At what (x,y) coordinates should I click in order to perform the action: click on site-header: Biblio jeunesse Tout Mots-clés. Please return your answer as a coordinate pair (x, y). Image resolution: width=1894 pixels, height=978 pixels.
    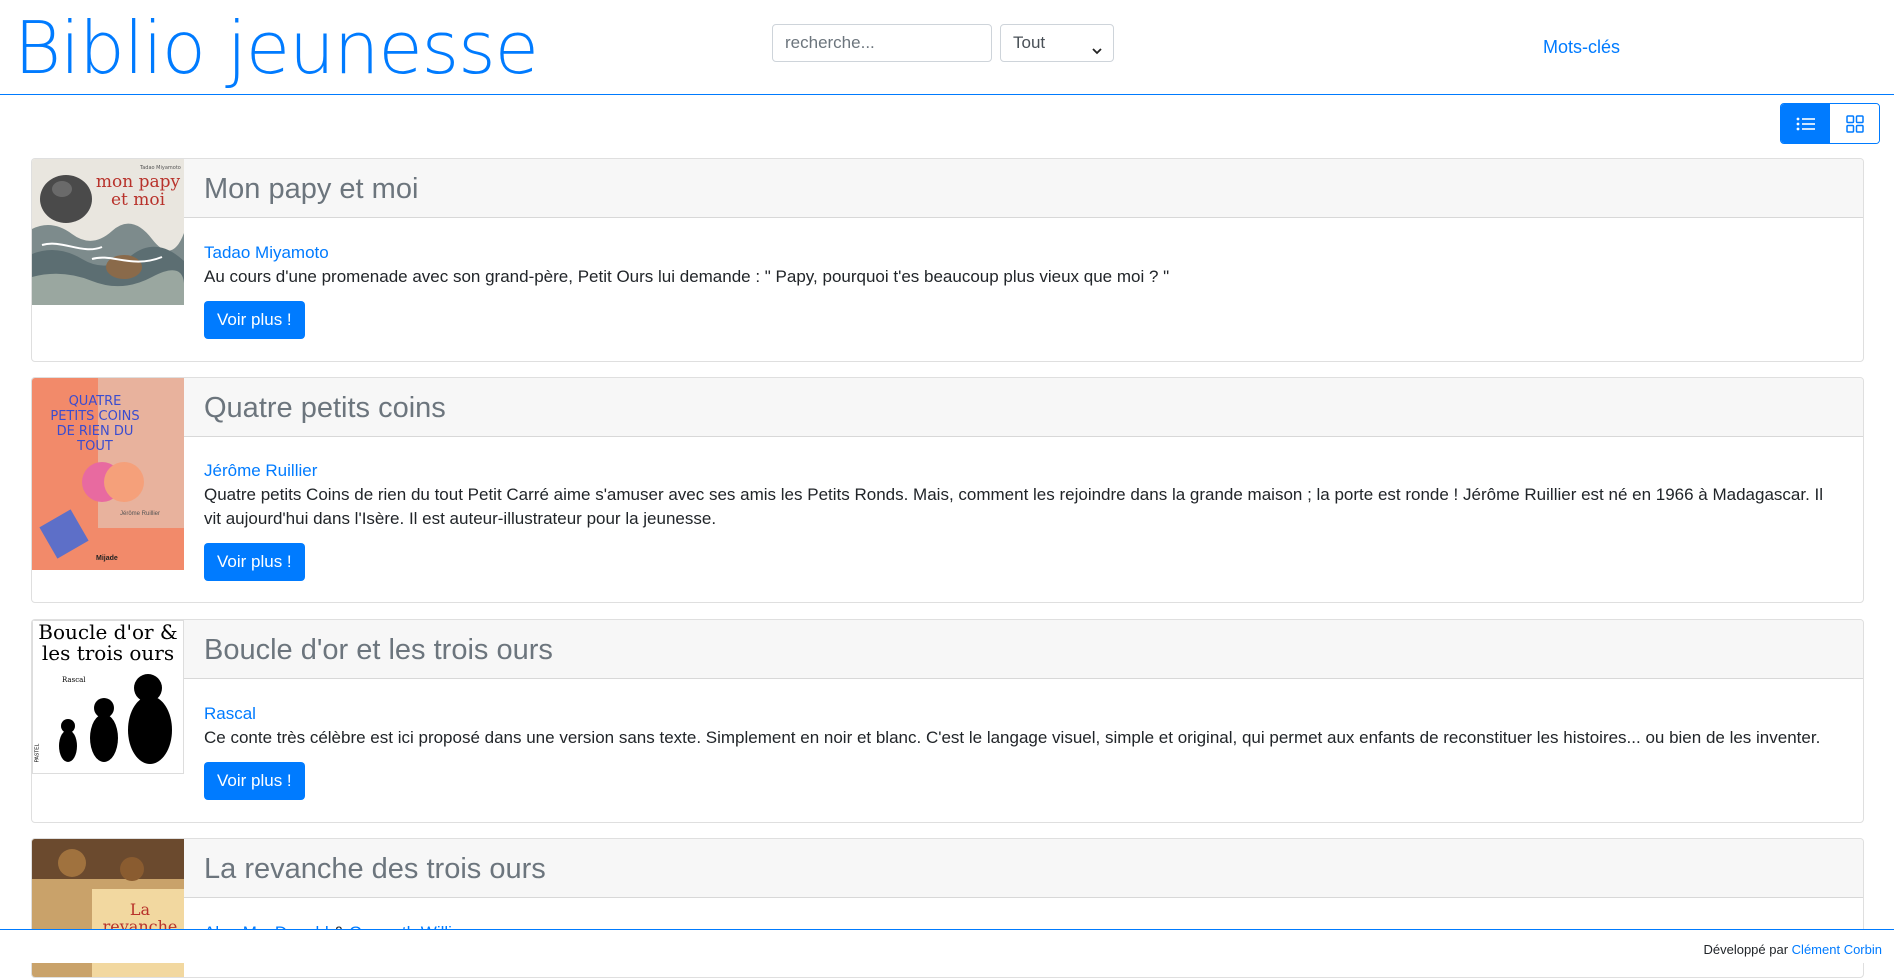
    Looking at the image, I should click on (947, 47).